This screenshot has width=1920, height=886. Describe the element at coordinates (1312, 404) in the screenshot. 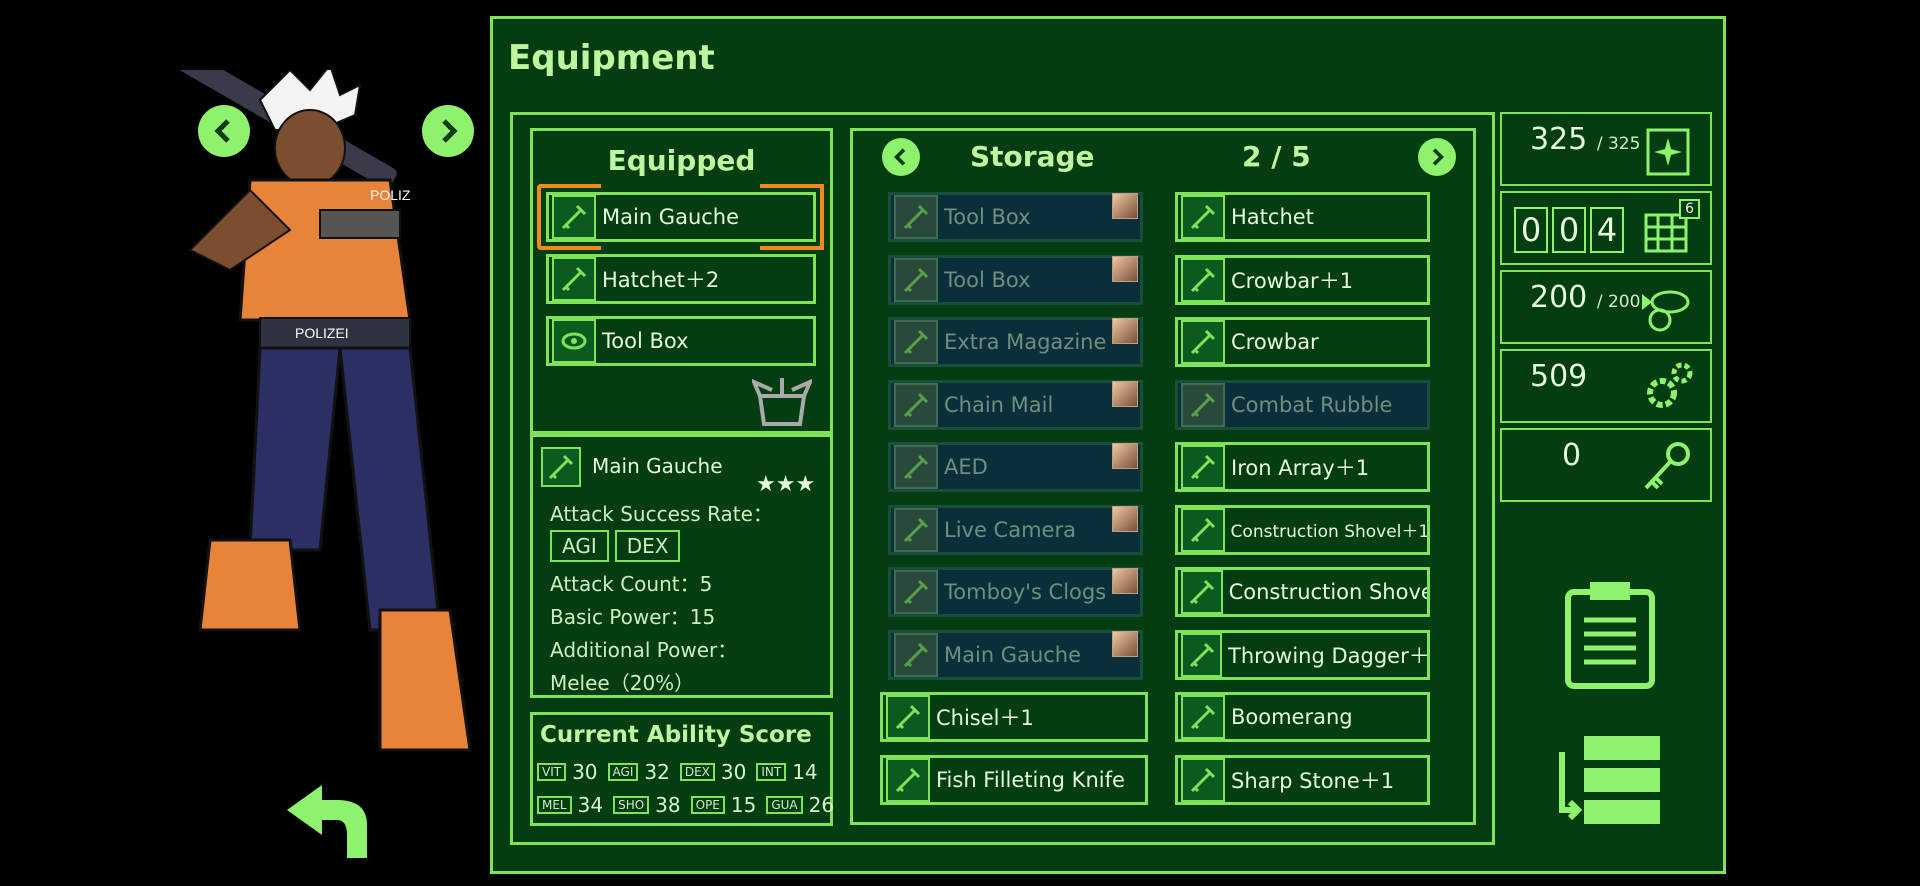

I see `storage-right-item-label: Combat Rubble` at that location.